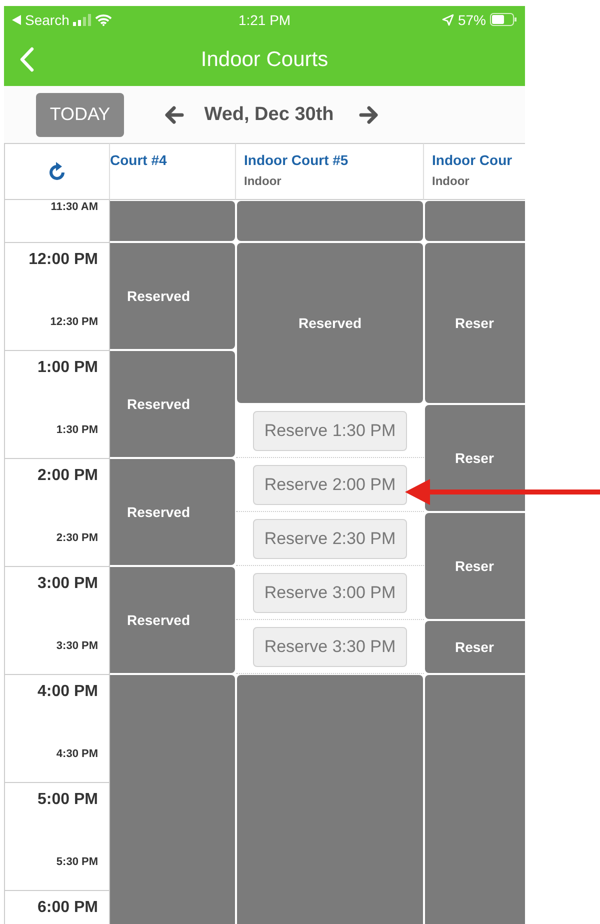  Describe the element at coordinates (448, 20) in the screenshot. I see `location-arrow-icon` at that location.